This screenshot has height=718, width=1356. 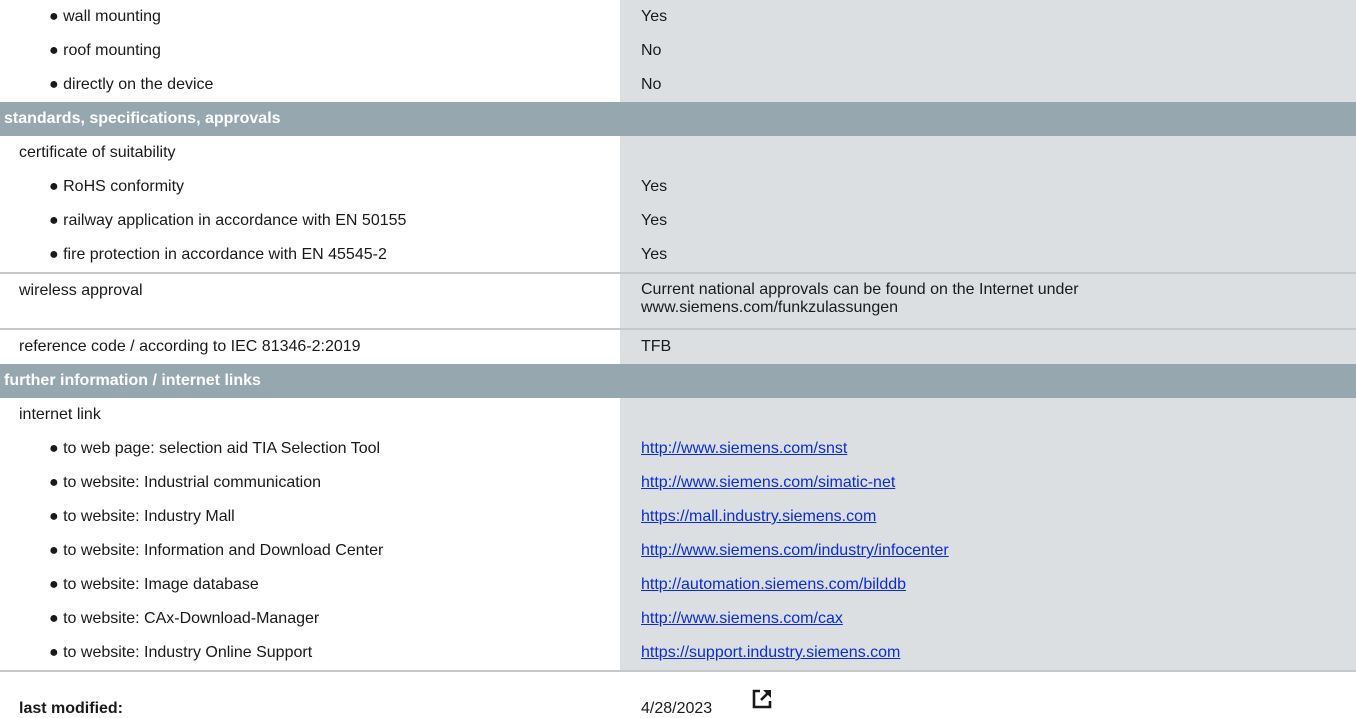 I want to click on link-industry-mall: https://mall.industry.siemens.com, so click(x=758, y=516).